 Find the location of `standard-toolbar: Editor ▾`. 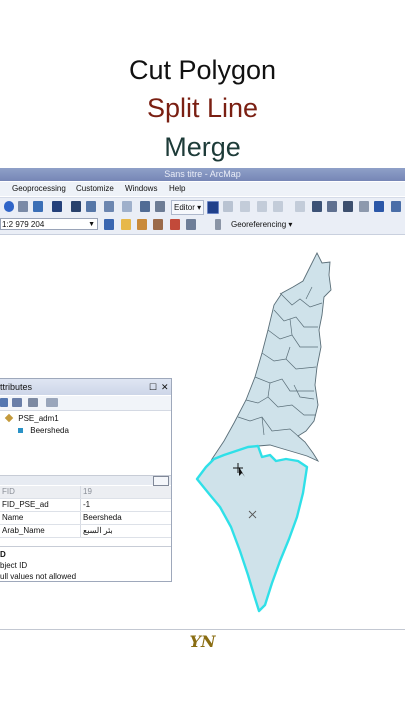

standard-toolbar: Editor ▾ is located at coordinates (202, 206).